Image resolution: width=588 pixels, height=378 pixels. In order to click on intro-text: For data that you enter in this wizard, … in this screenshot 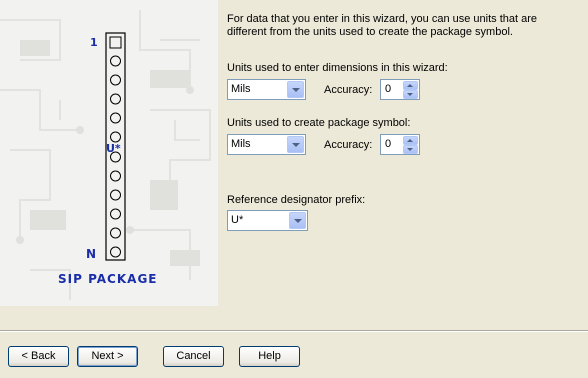, I will do `click(382, 25)`.